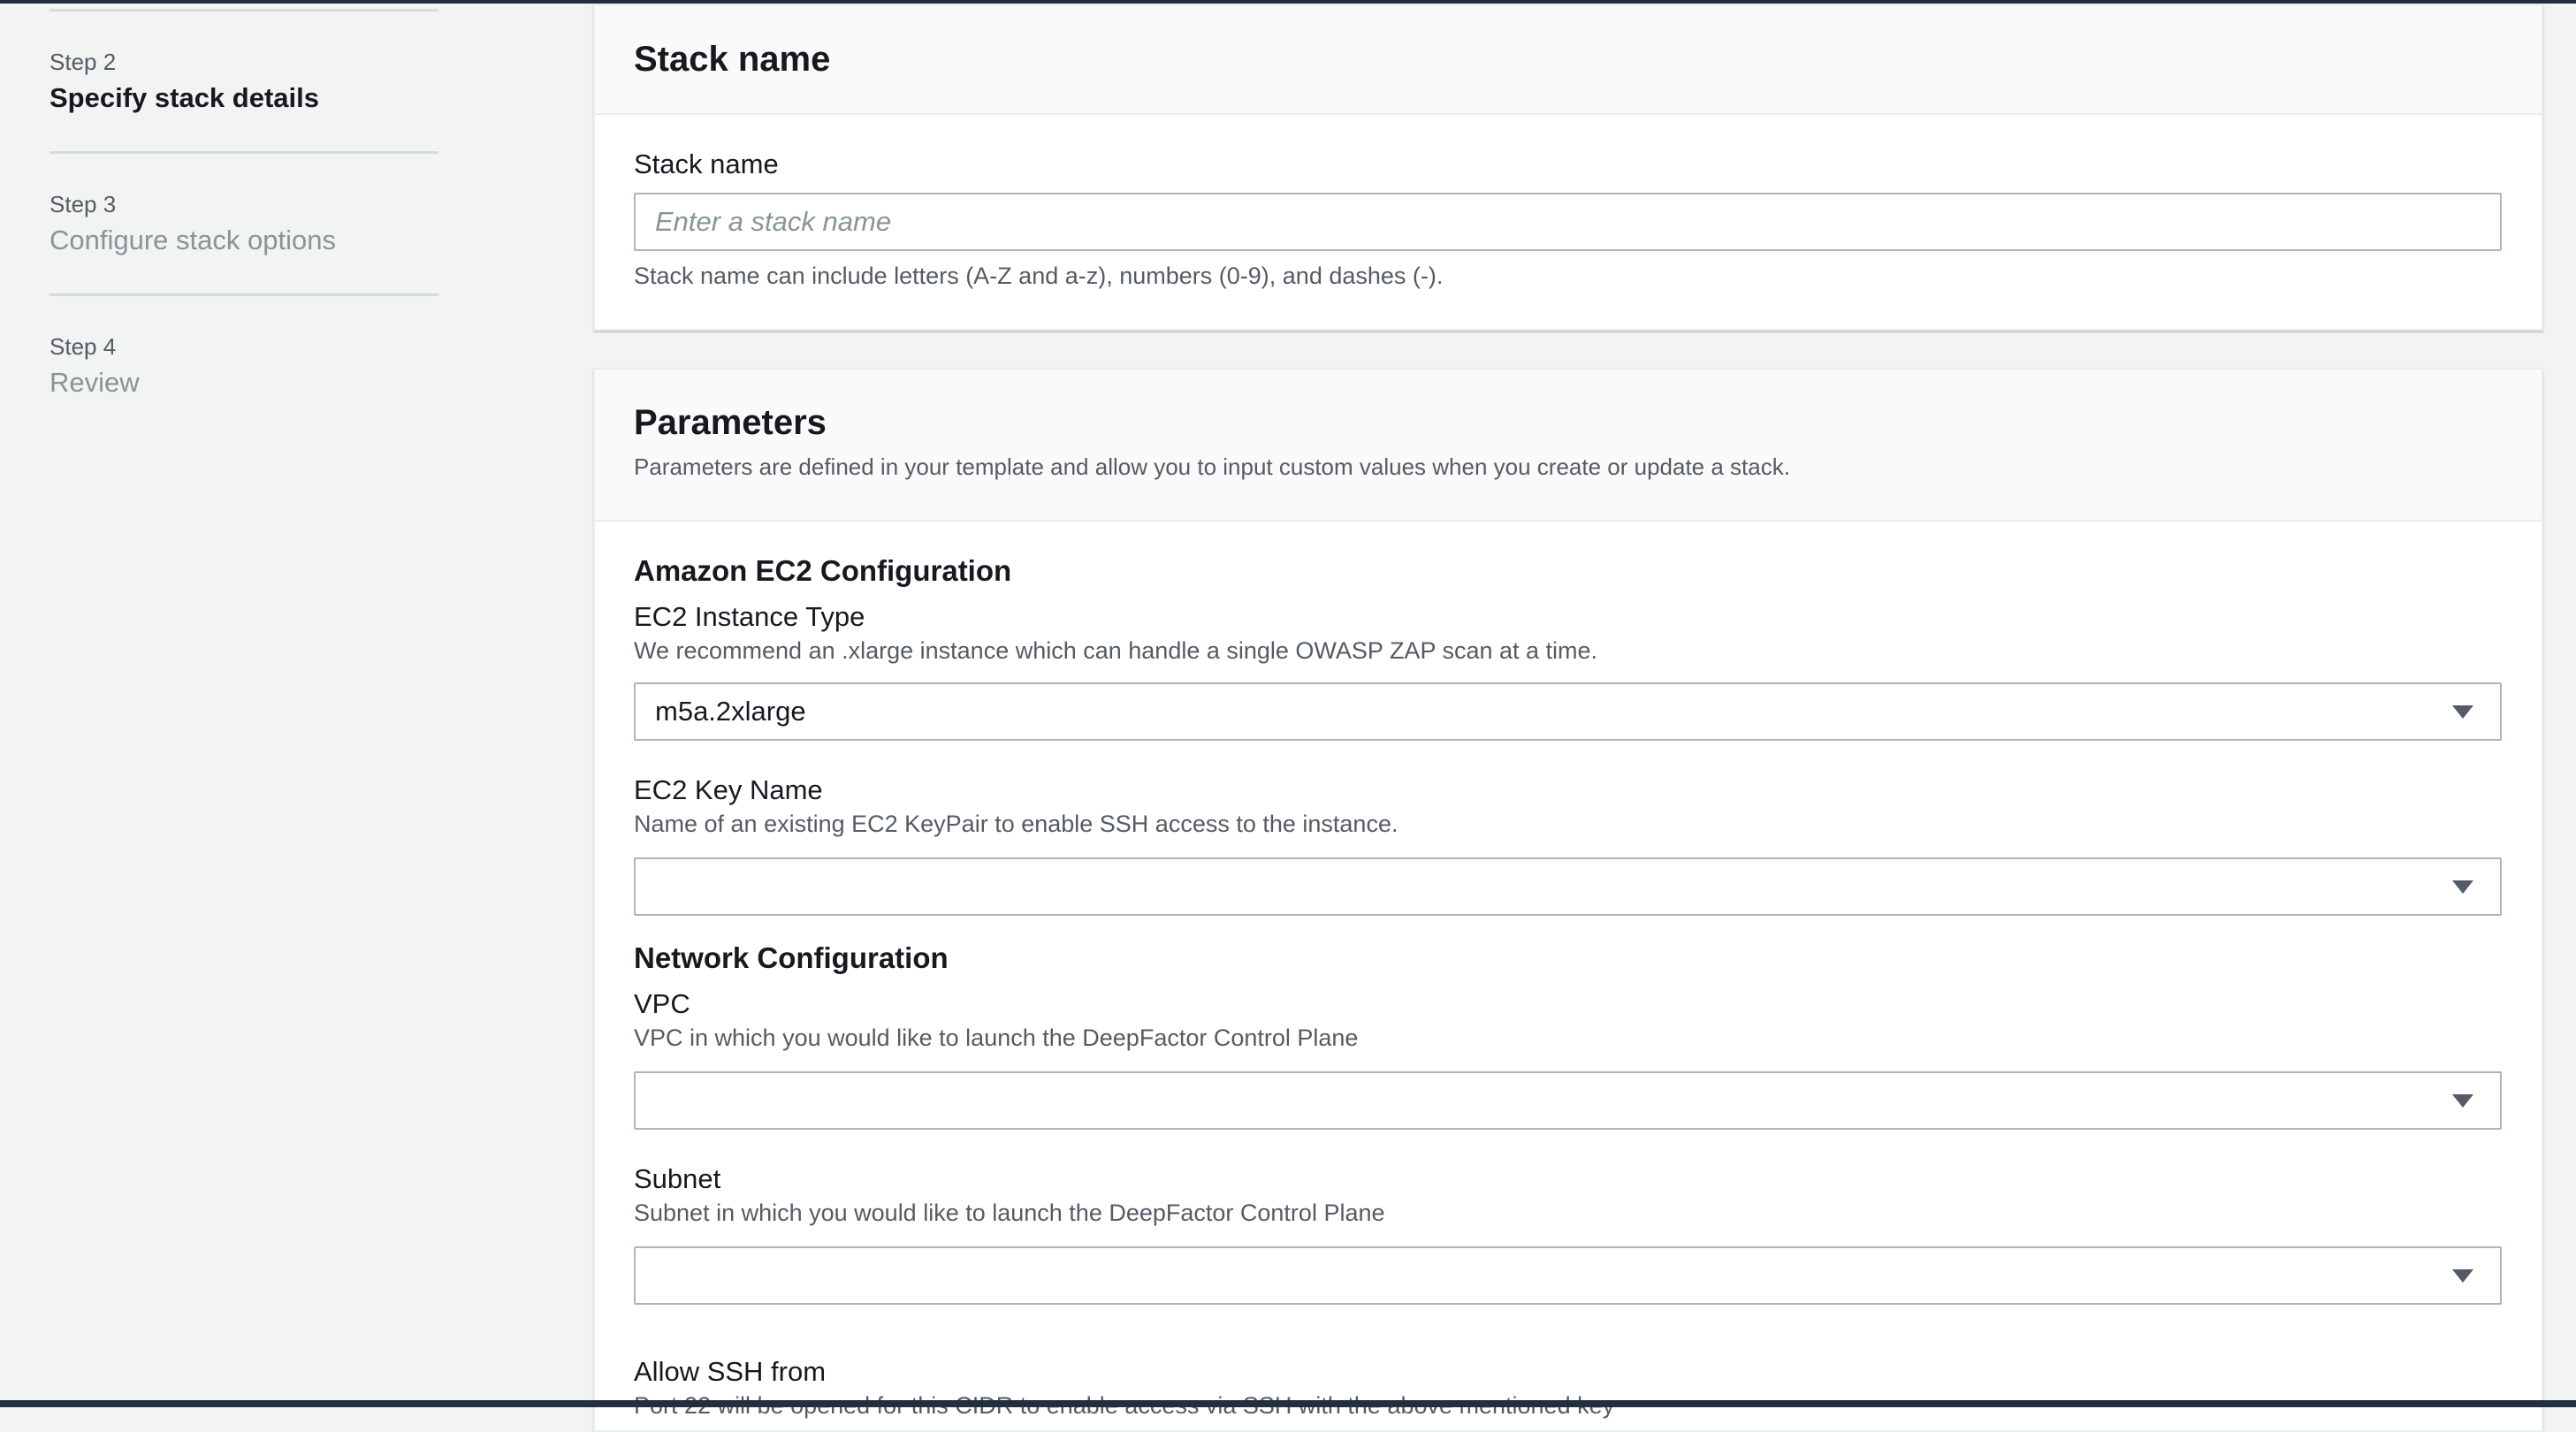 Image resolution: width=2576 pixels, height=1432 pixels. I want to click on vpc-select, so click(1568, 1100).